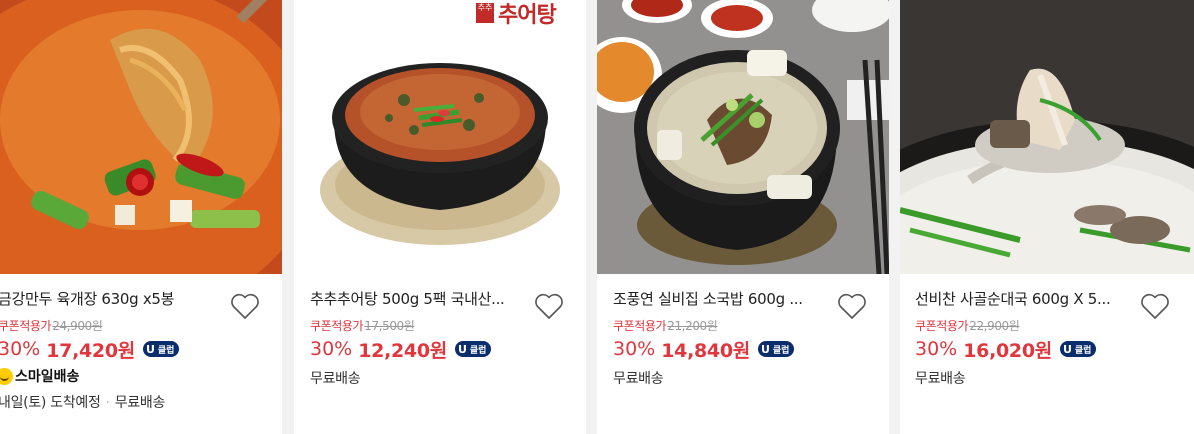 This screenshot has width=1194, height=434. I want to click on brand-logo: 추추 추어탕, so click(516, 14).